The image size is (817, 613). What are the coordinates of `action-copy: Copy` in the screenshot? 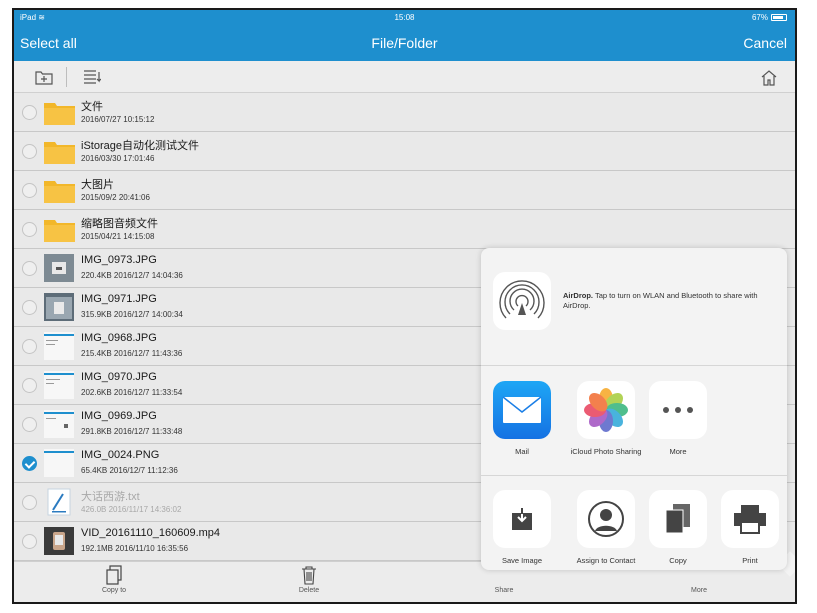 It's located at (678, 527).